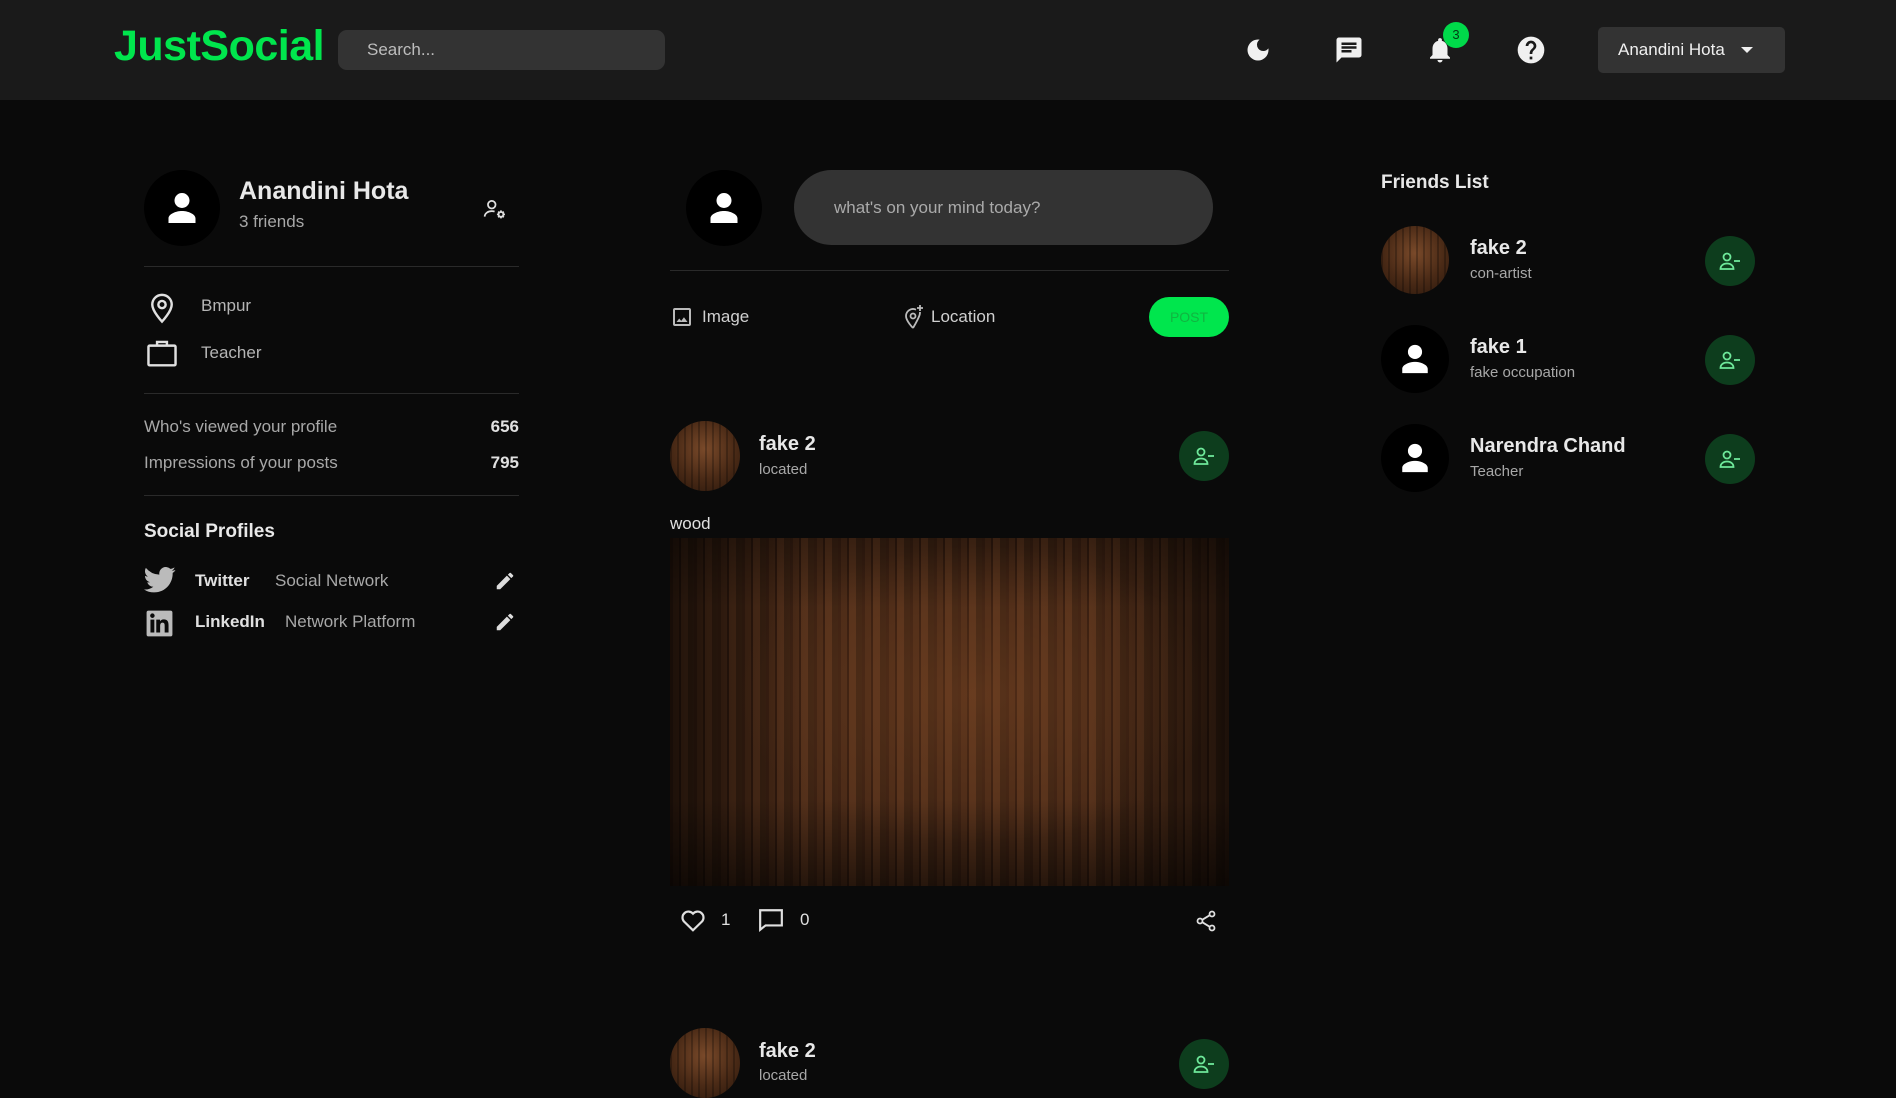 Image resolution: width=1896 pixels, height=1098 pixels. I want to click on friends-list-title: Friends List, so click(1435, 182).